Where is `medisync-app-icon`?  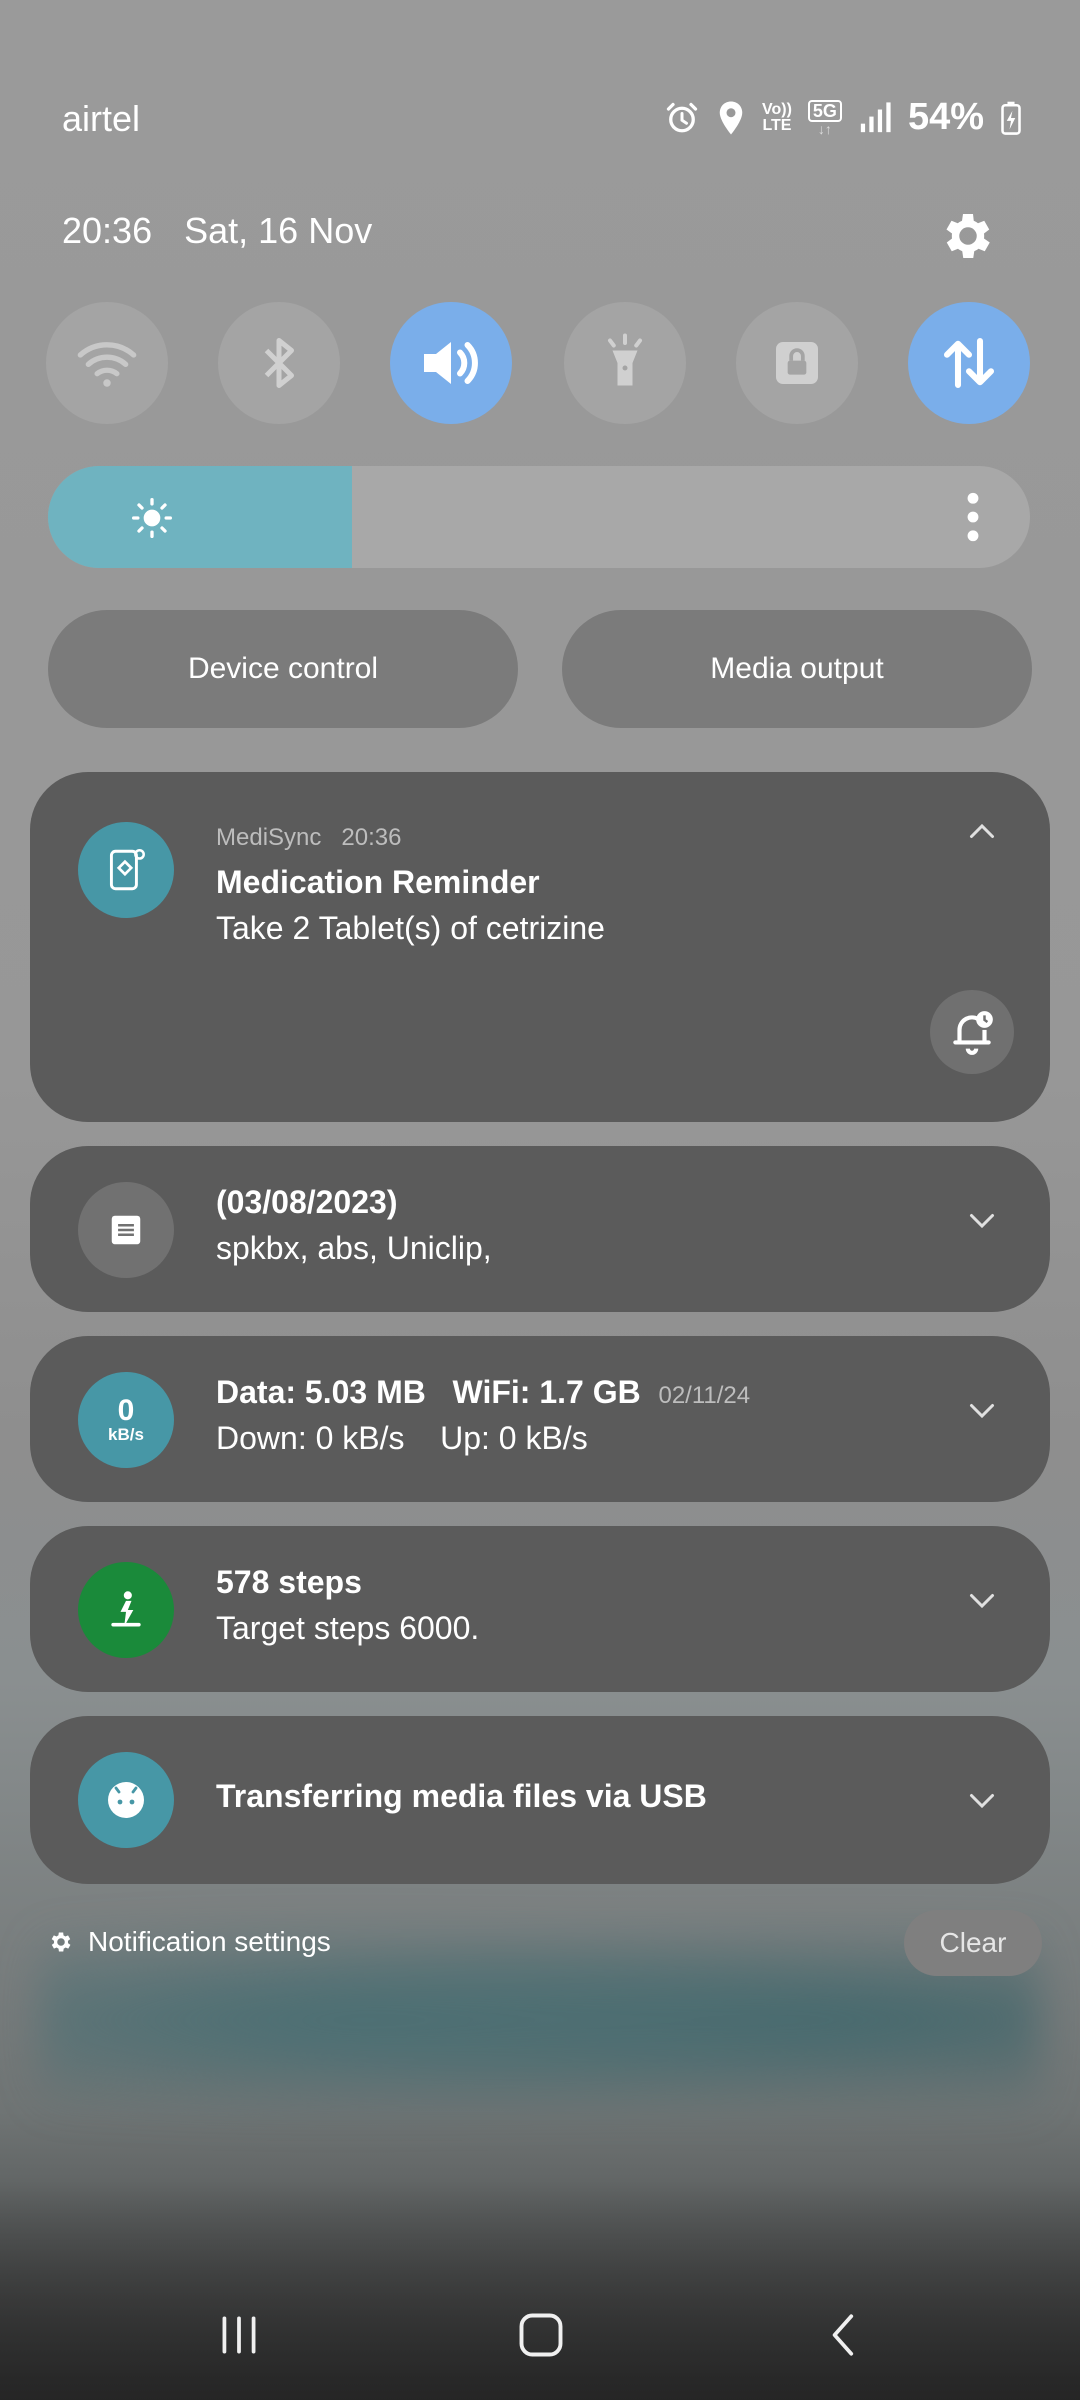 medisync-app-icon is located at coordinates (126, 870).